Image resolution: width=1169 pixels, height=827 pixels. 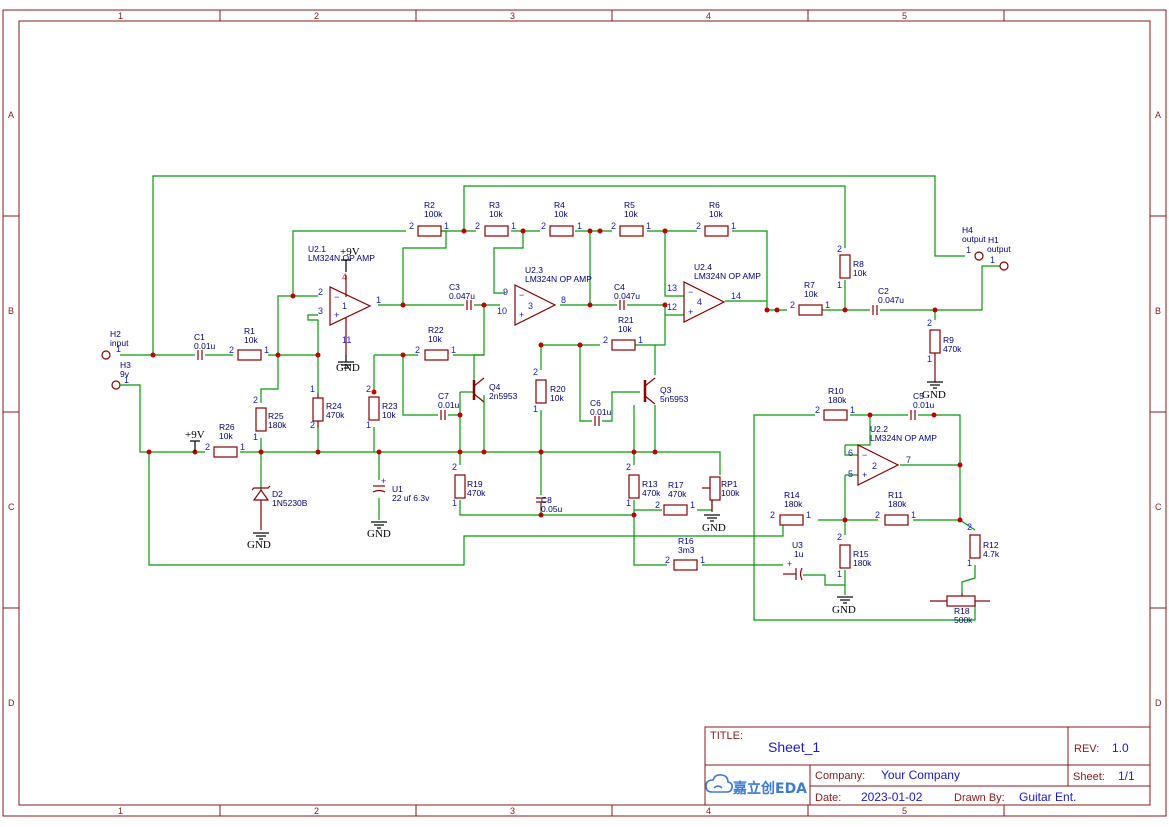 What do you see at coordinates (502, 311) in the screenshot?
I see `svg-text: 10` at bounding box center [502, 311].